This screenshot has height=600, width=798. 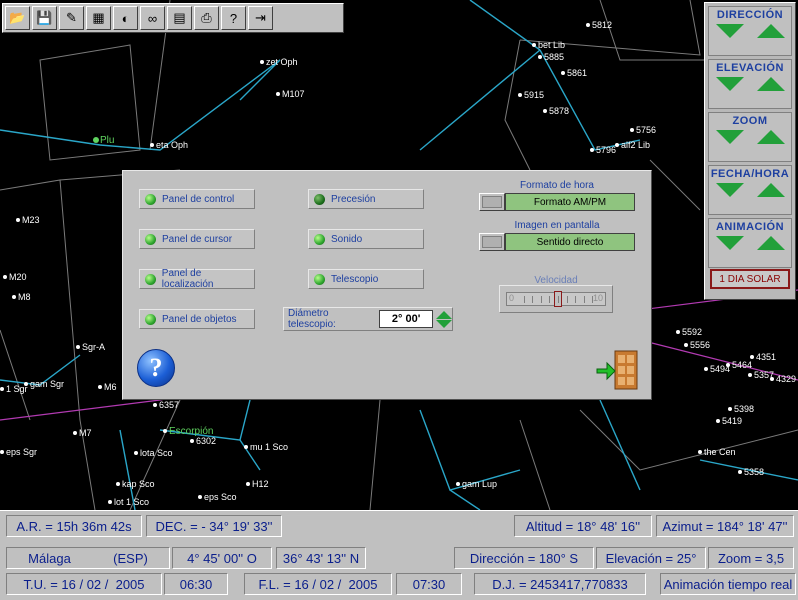 I want to click on edit-button: ✎, so click(x=71, y=18).